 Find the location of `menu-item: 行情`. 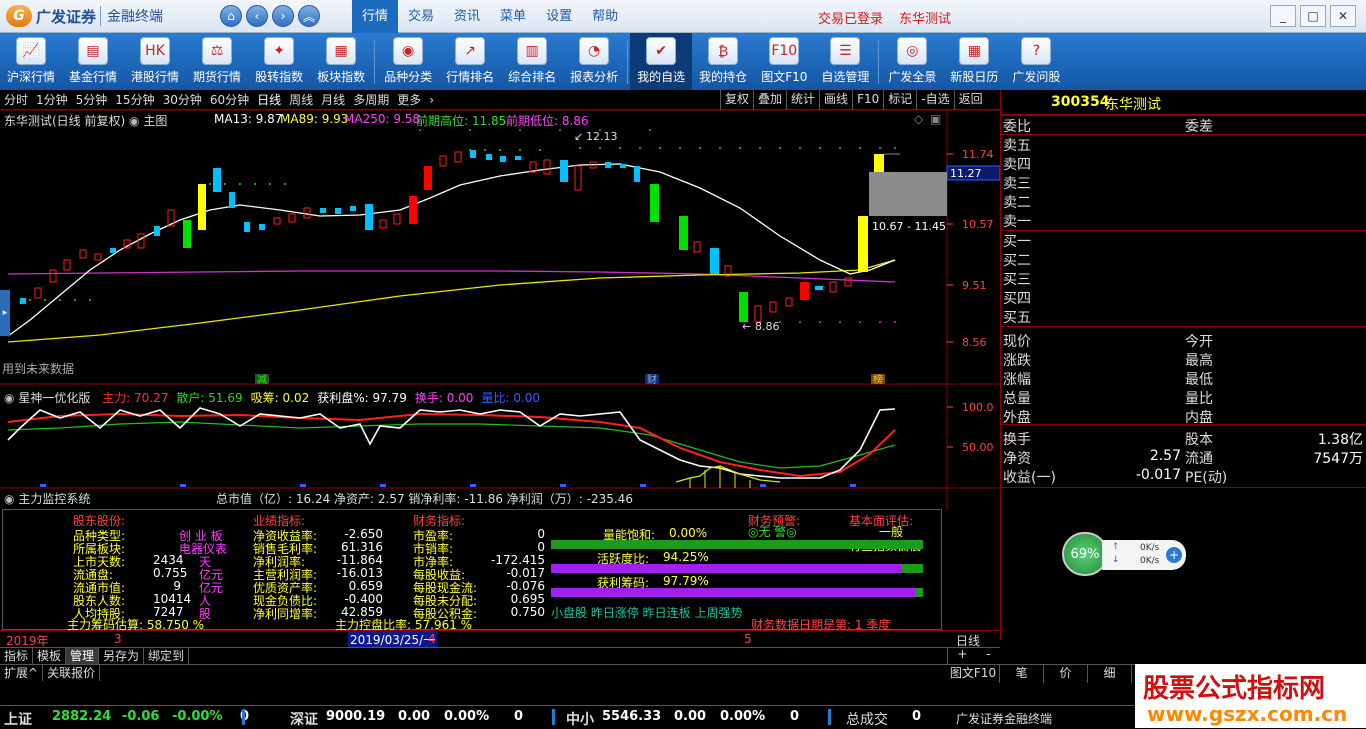

menu-item: 行情 is located at coordinates (375, 16).